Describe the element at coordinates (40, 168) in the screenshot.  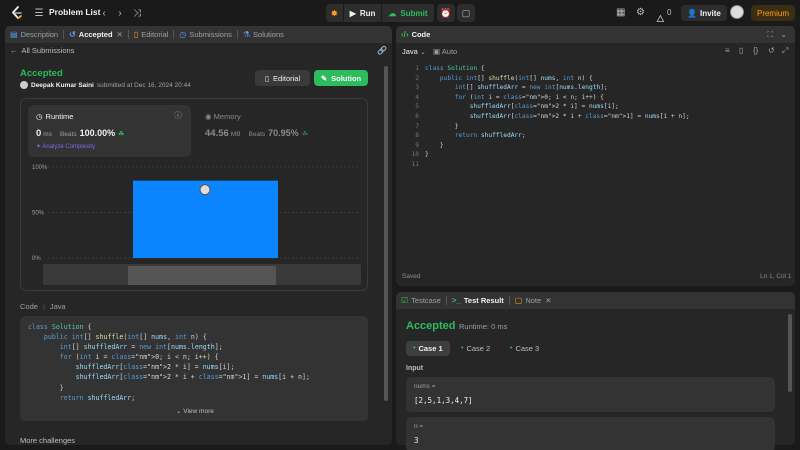
I see `y-tick-label: 100%` at that location.